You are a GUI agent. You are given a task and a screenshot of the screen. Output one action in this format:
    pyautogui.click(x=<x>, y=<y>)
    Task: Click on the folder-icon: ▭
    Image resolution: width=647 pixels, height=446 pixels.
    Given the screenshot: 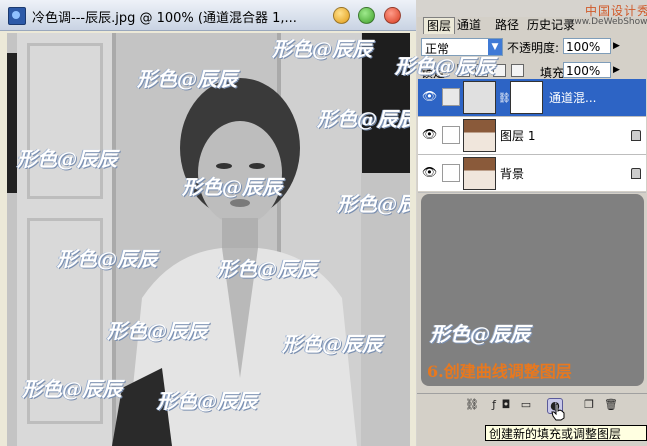 What is the action you would take?
    pyautogui.click(x=526, y=405)
    